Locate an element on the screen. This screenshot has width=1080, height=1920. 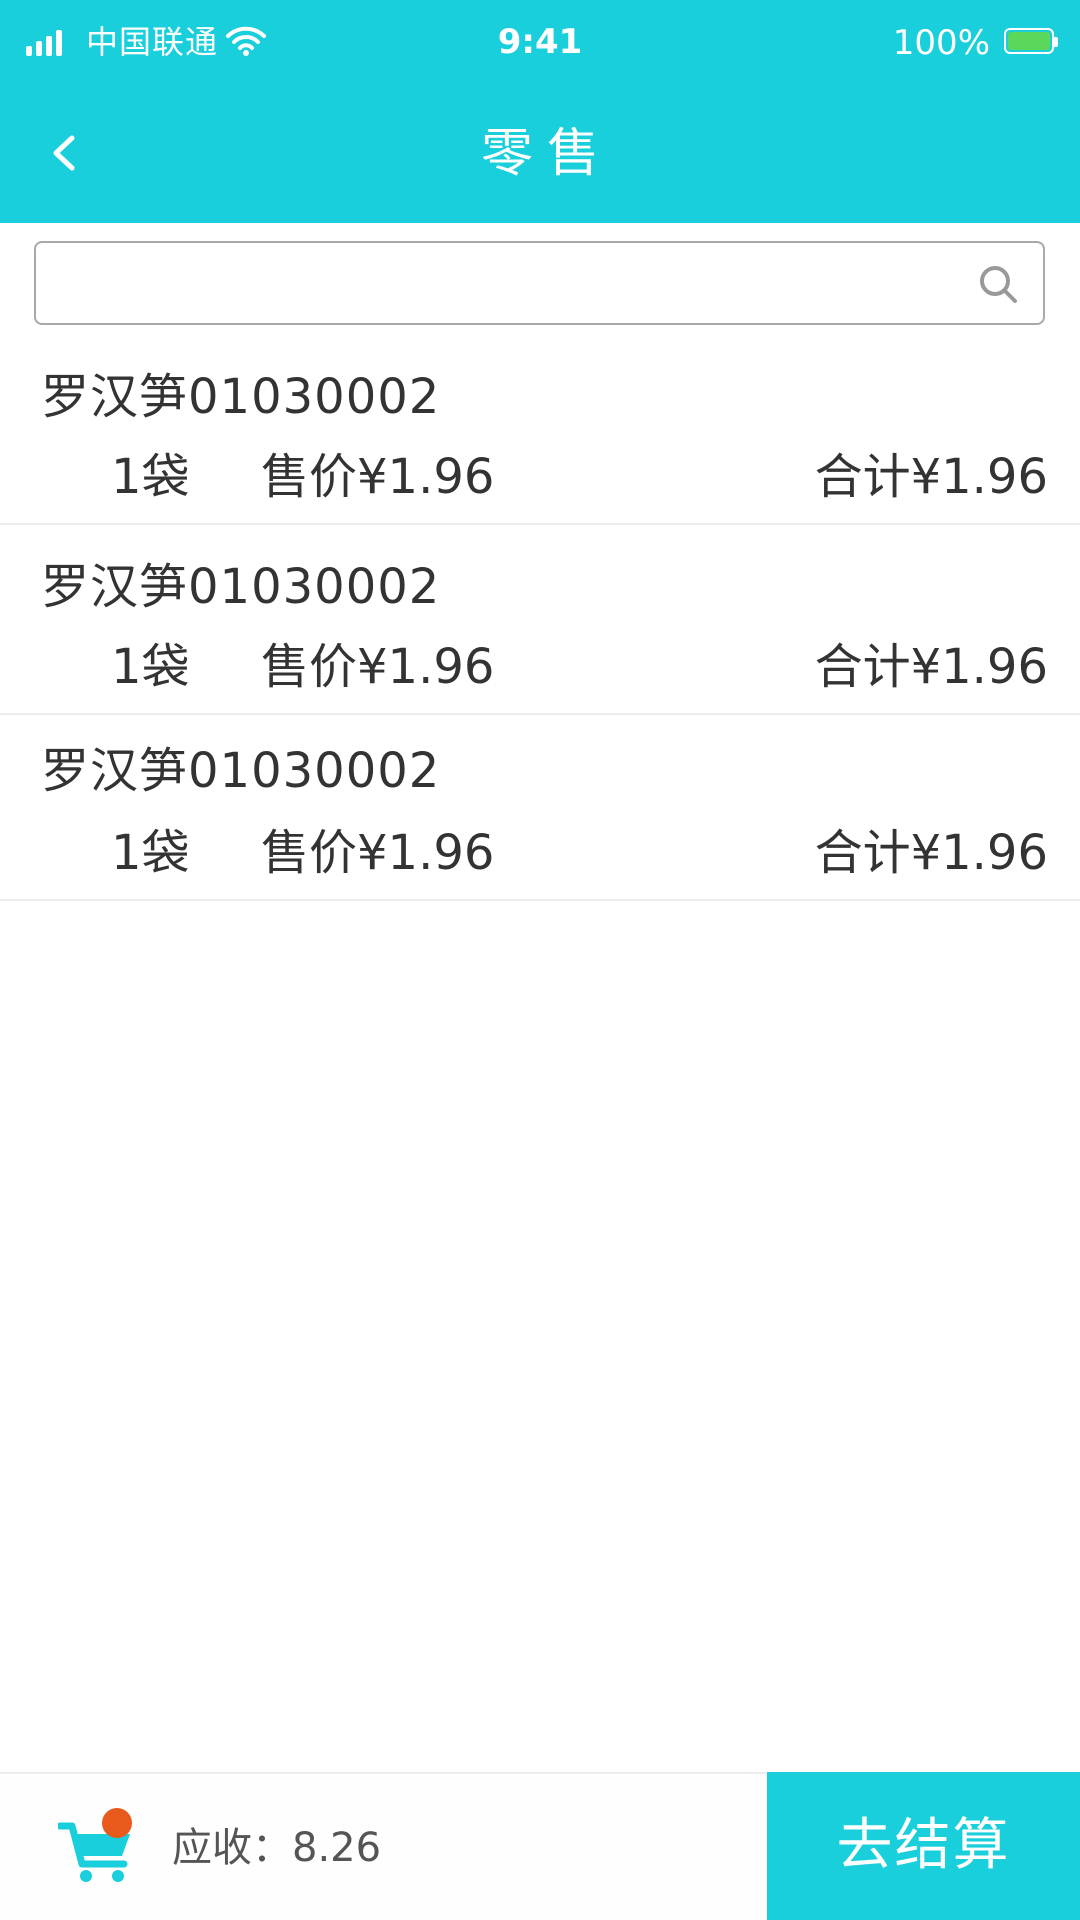
cart-button is located at coordinates (98, 1848).